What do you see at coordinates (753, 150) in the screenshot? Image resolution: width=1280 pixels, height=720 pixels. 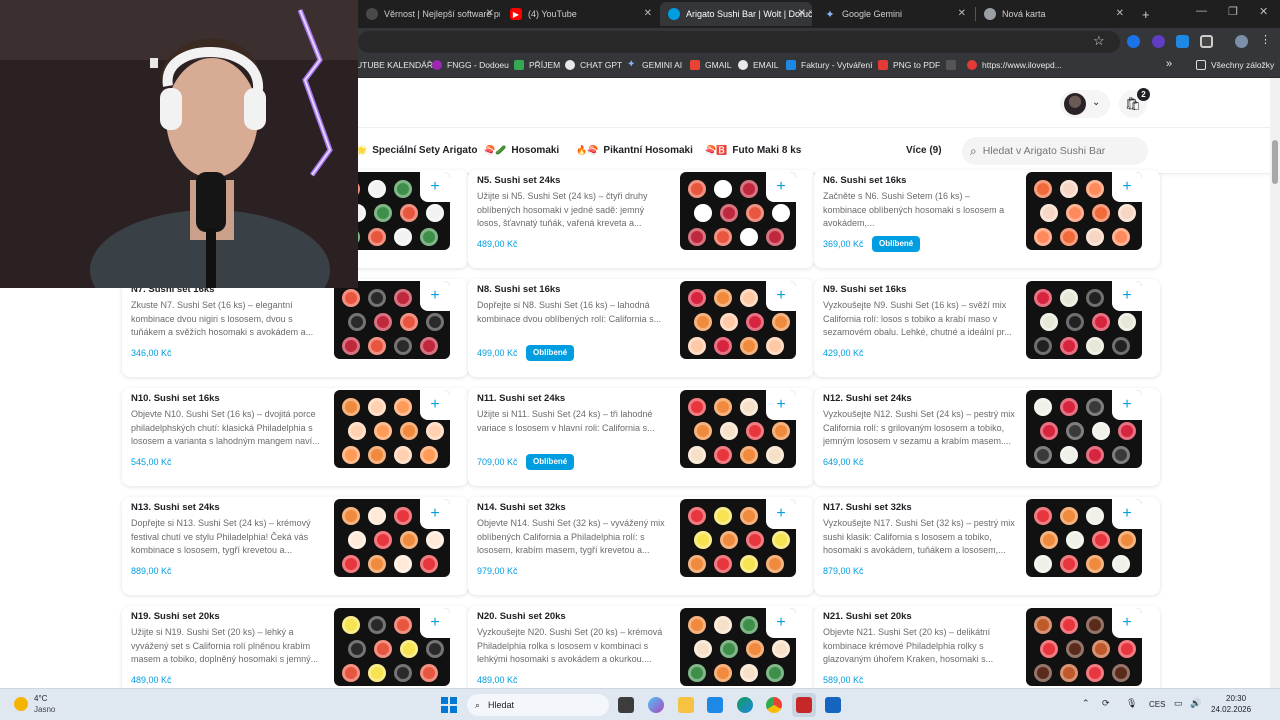 I see `category-futo-maki: 🍣🅱️ Futo Maki 8 ks` at bounding box center [753, 150].